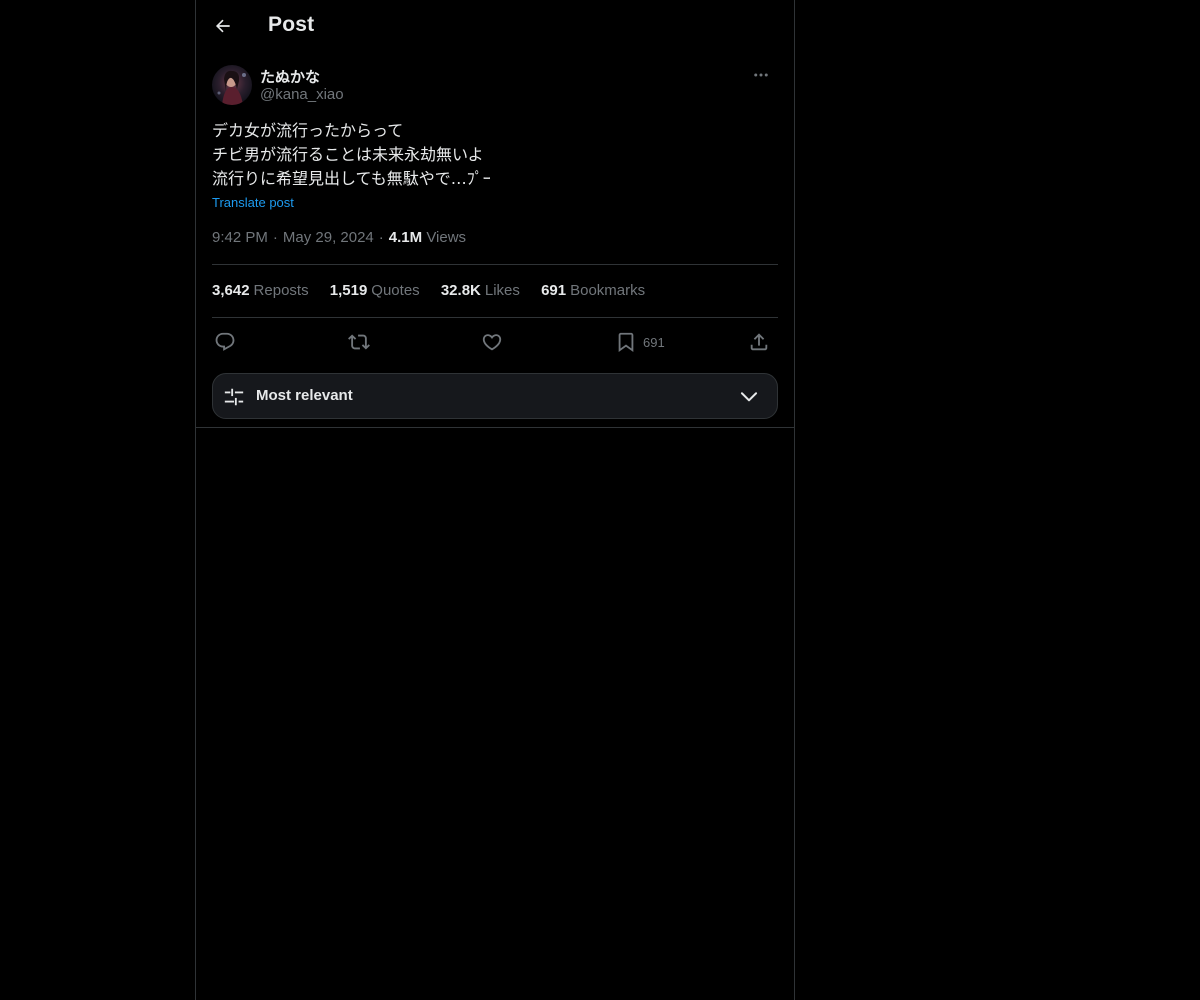 The width and height of the screenshot is (1200, 1000). I want to click on back-button, so click(223, 26).